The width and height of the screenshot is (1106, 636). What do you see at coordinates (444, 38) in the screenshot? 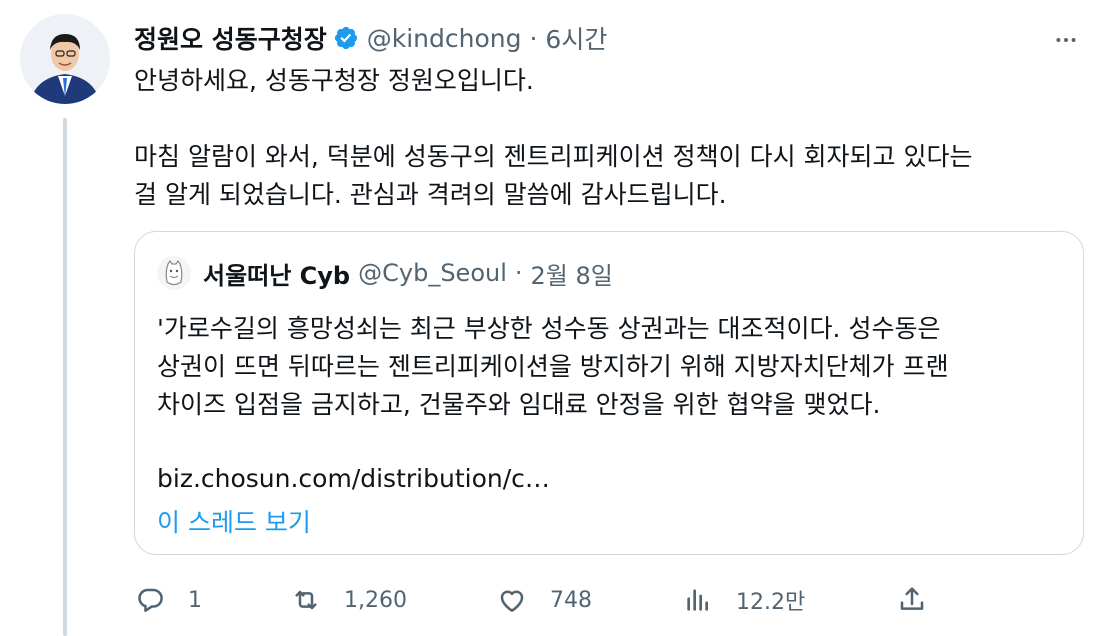
I see `author-handle: @kindchong` at bounding box center [444, 38].